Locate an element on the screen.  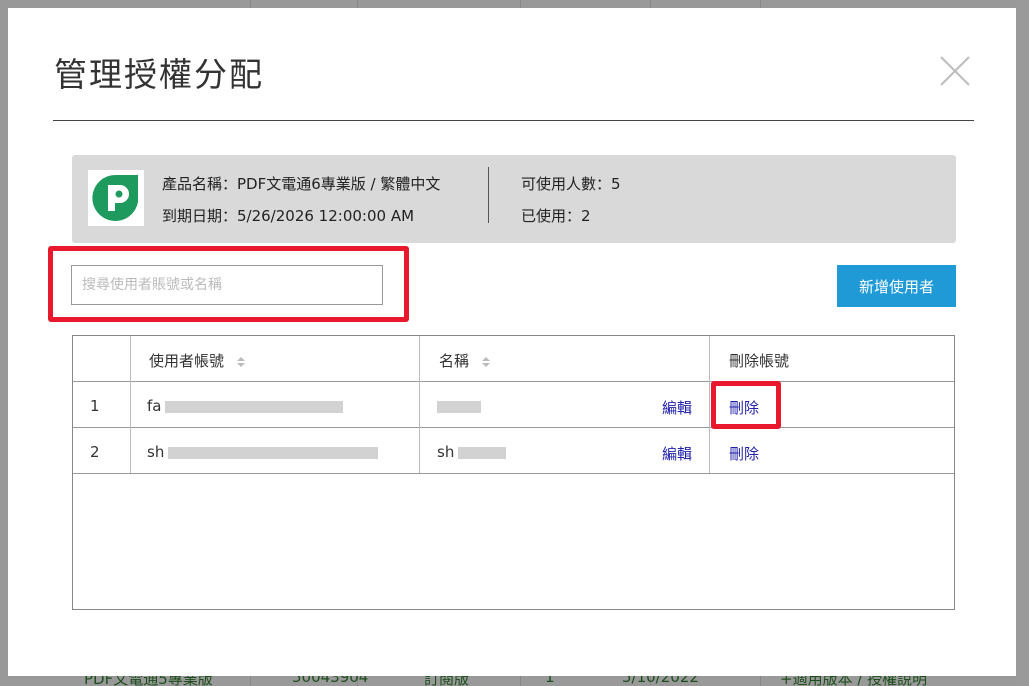
used-seats: 已使用：2 is located at coordinates (556, 216).